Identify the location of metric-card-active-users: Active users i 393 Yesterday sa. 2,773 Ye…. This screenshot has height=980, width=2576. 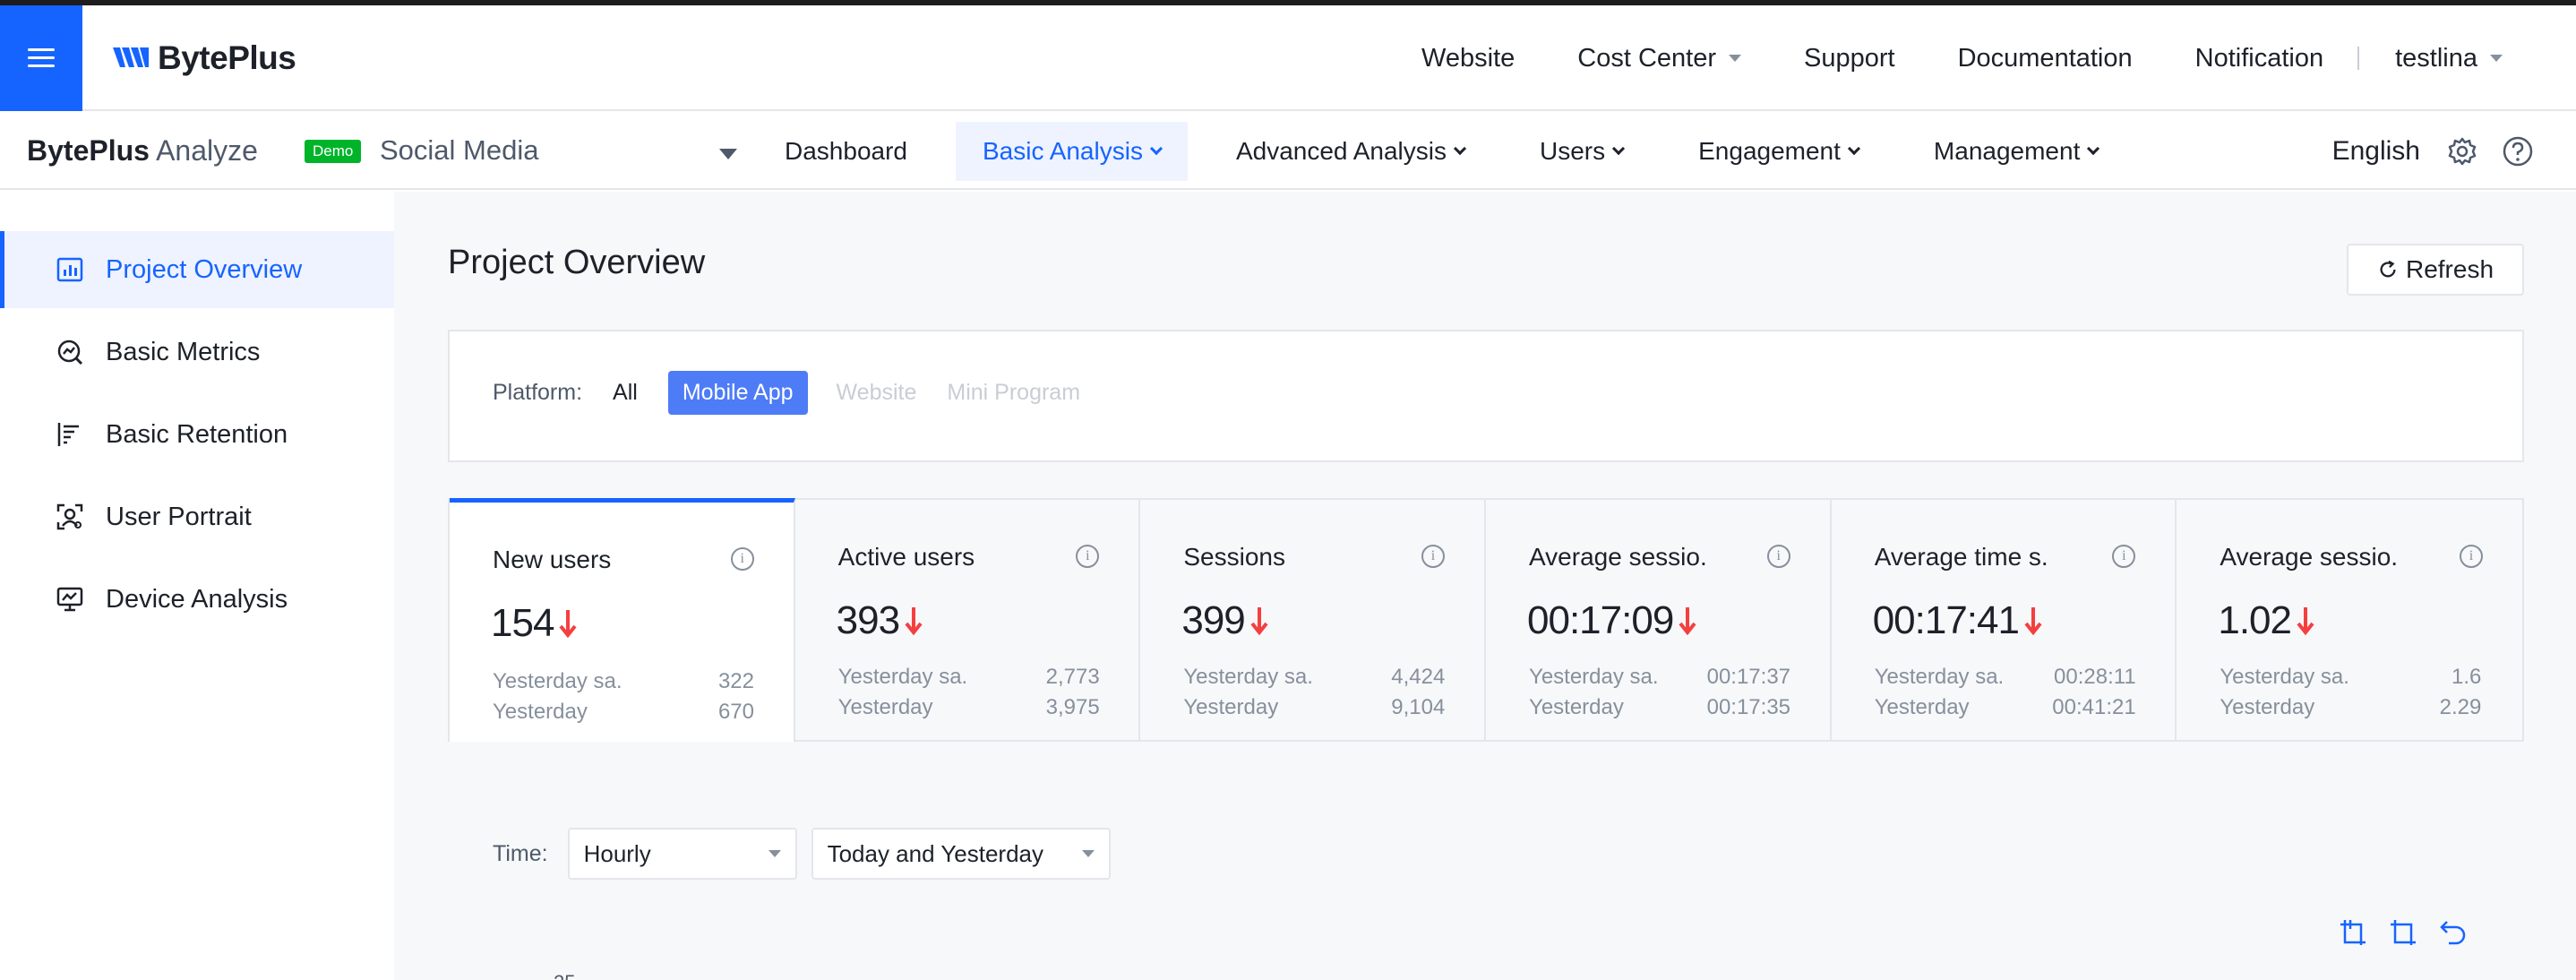
(967, 620).